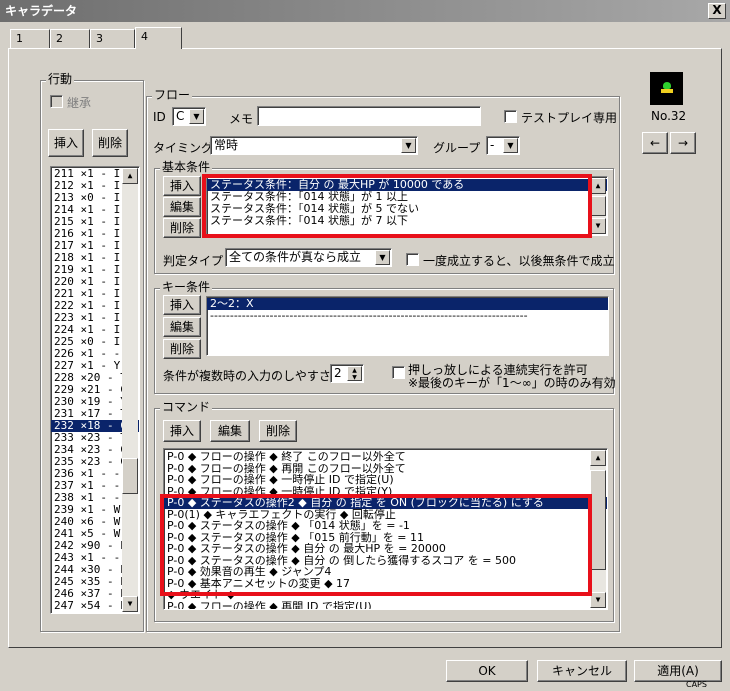 The image size is (730, 691). Describe the element at coordinates (412, 259) in the screenshot. I see `once-checkbox` at that location.